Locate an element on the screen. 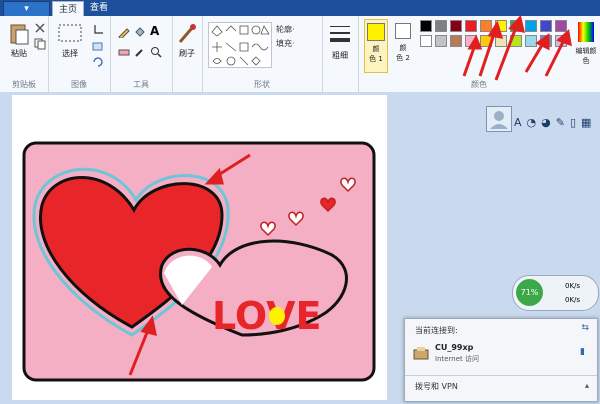 Image resolution: width=600 pixels, height=404 pixels. brushes-label: 刷子 is located at coordinates (187, 53).